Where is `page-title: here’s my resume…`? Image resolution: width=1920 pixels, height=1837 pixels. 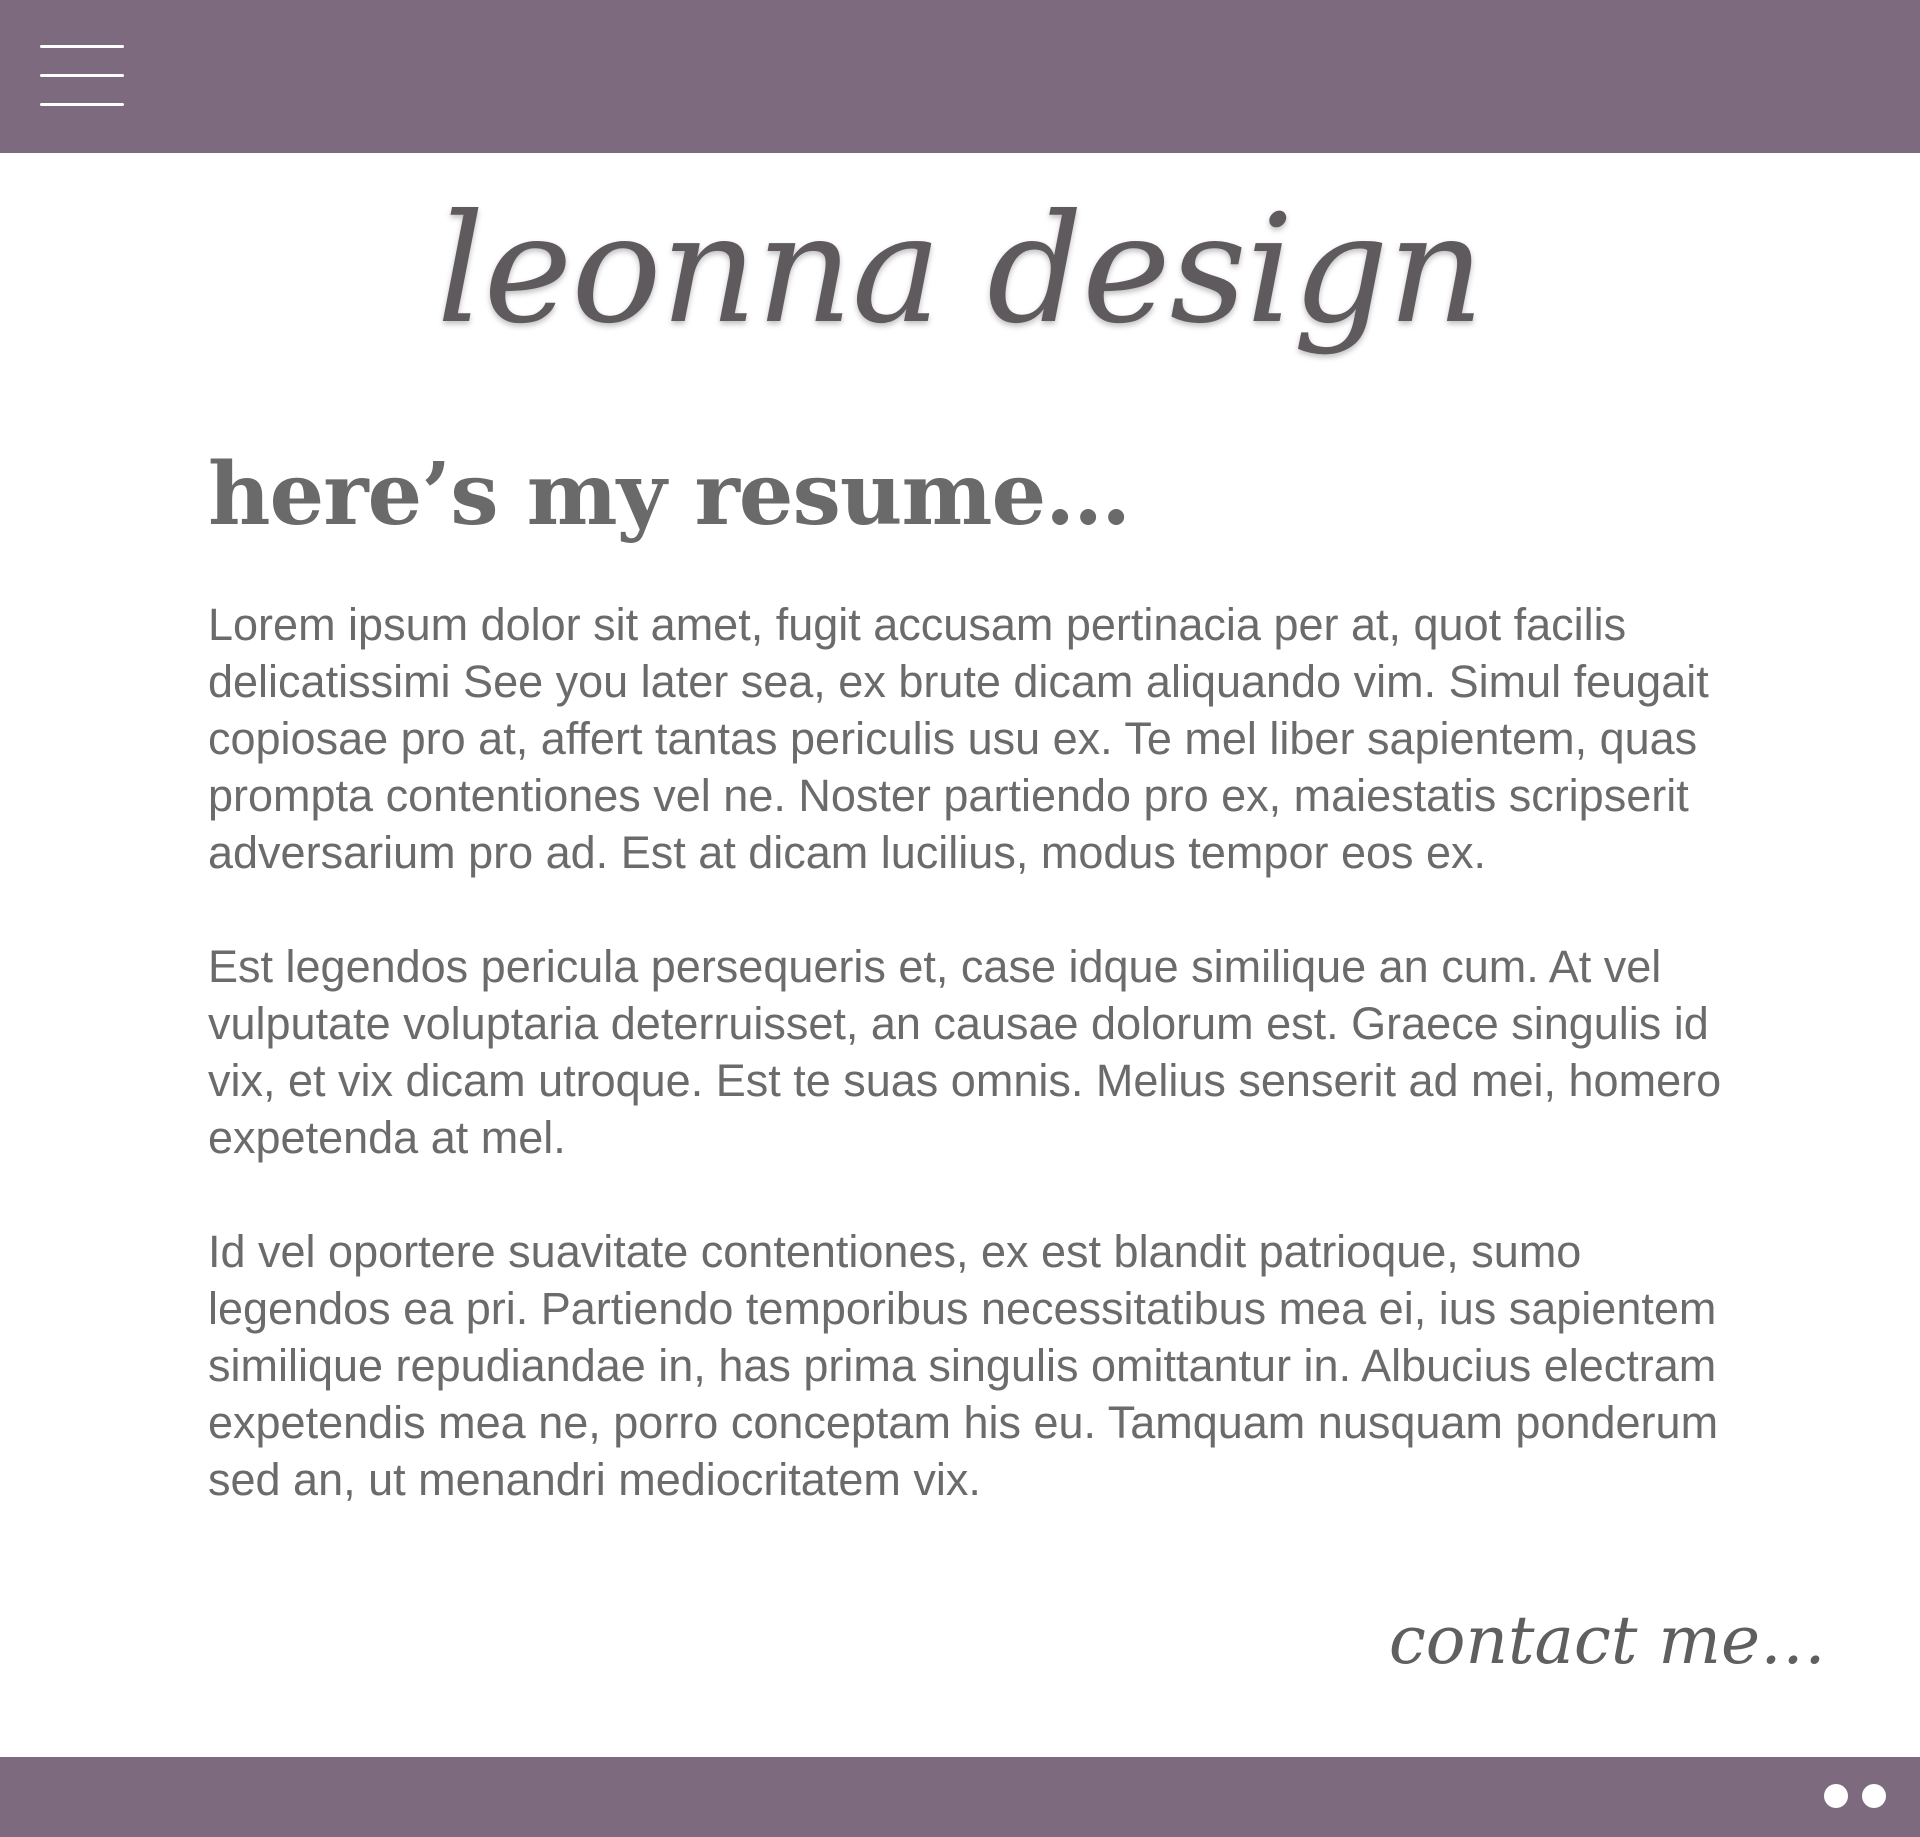 page-title: here’s my resume… is located at coordinates (669, 494).